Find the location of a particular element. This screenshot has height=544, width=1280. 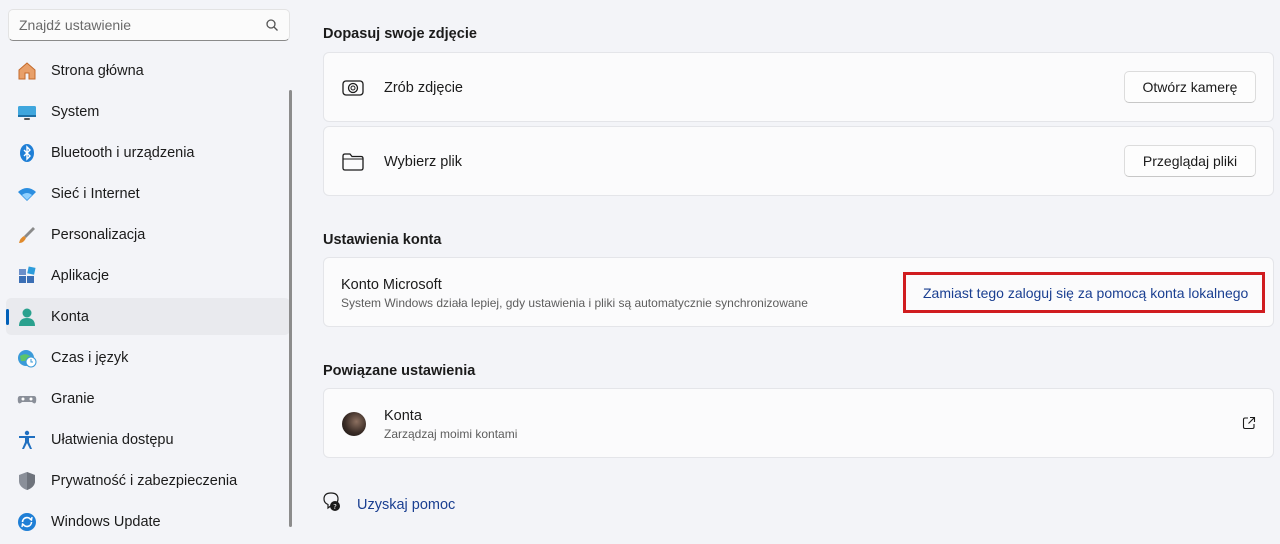

section-title-photo: Dopasuj swoje zdjęcie is located at coordinates (400, 34).